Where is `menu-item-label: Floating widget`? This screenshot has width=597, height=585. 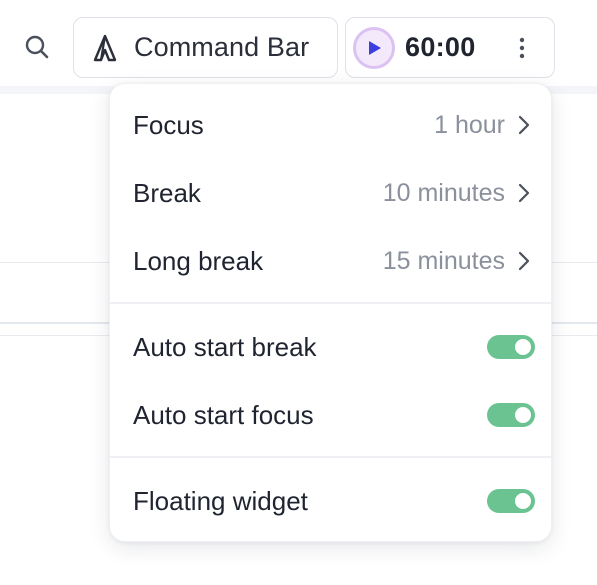
menu-item-label: Floating widget is located at coordinates (220, 500).